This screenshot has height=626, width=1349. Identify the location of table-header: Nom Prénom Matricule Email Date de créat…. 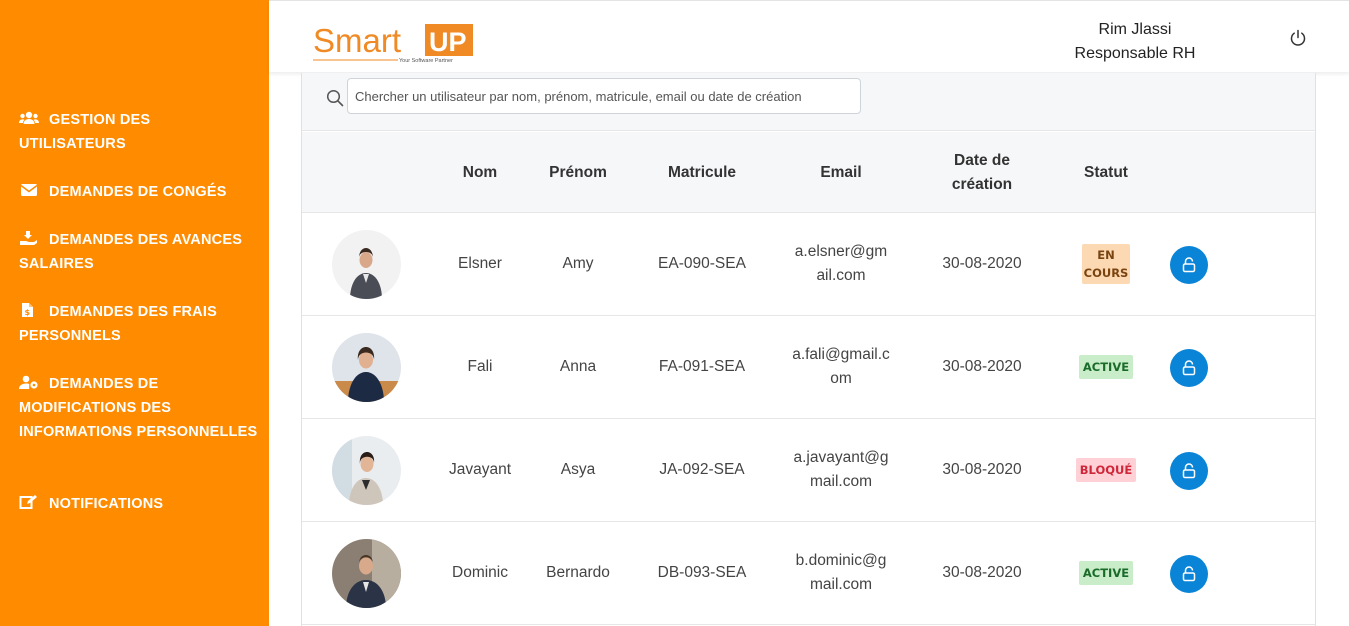
(808, 172).